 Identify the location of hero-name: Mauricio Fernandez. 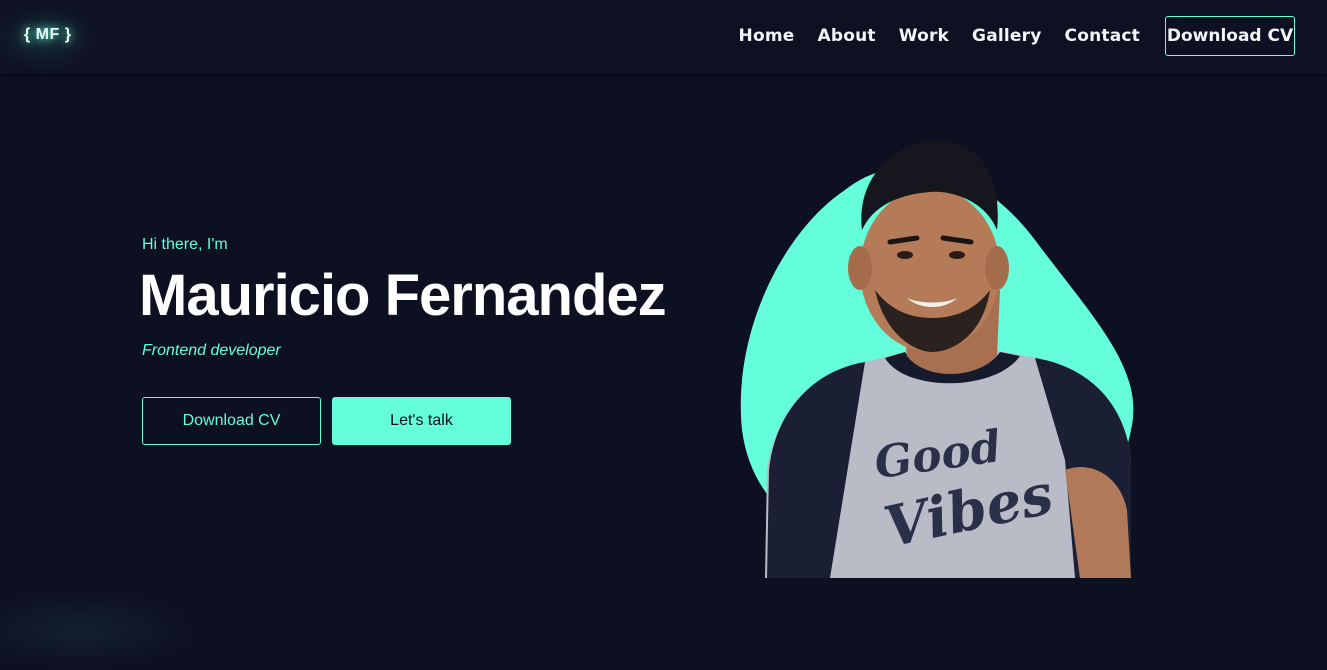
(403, 295).